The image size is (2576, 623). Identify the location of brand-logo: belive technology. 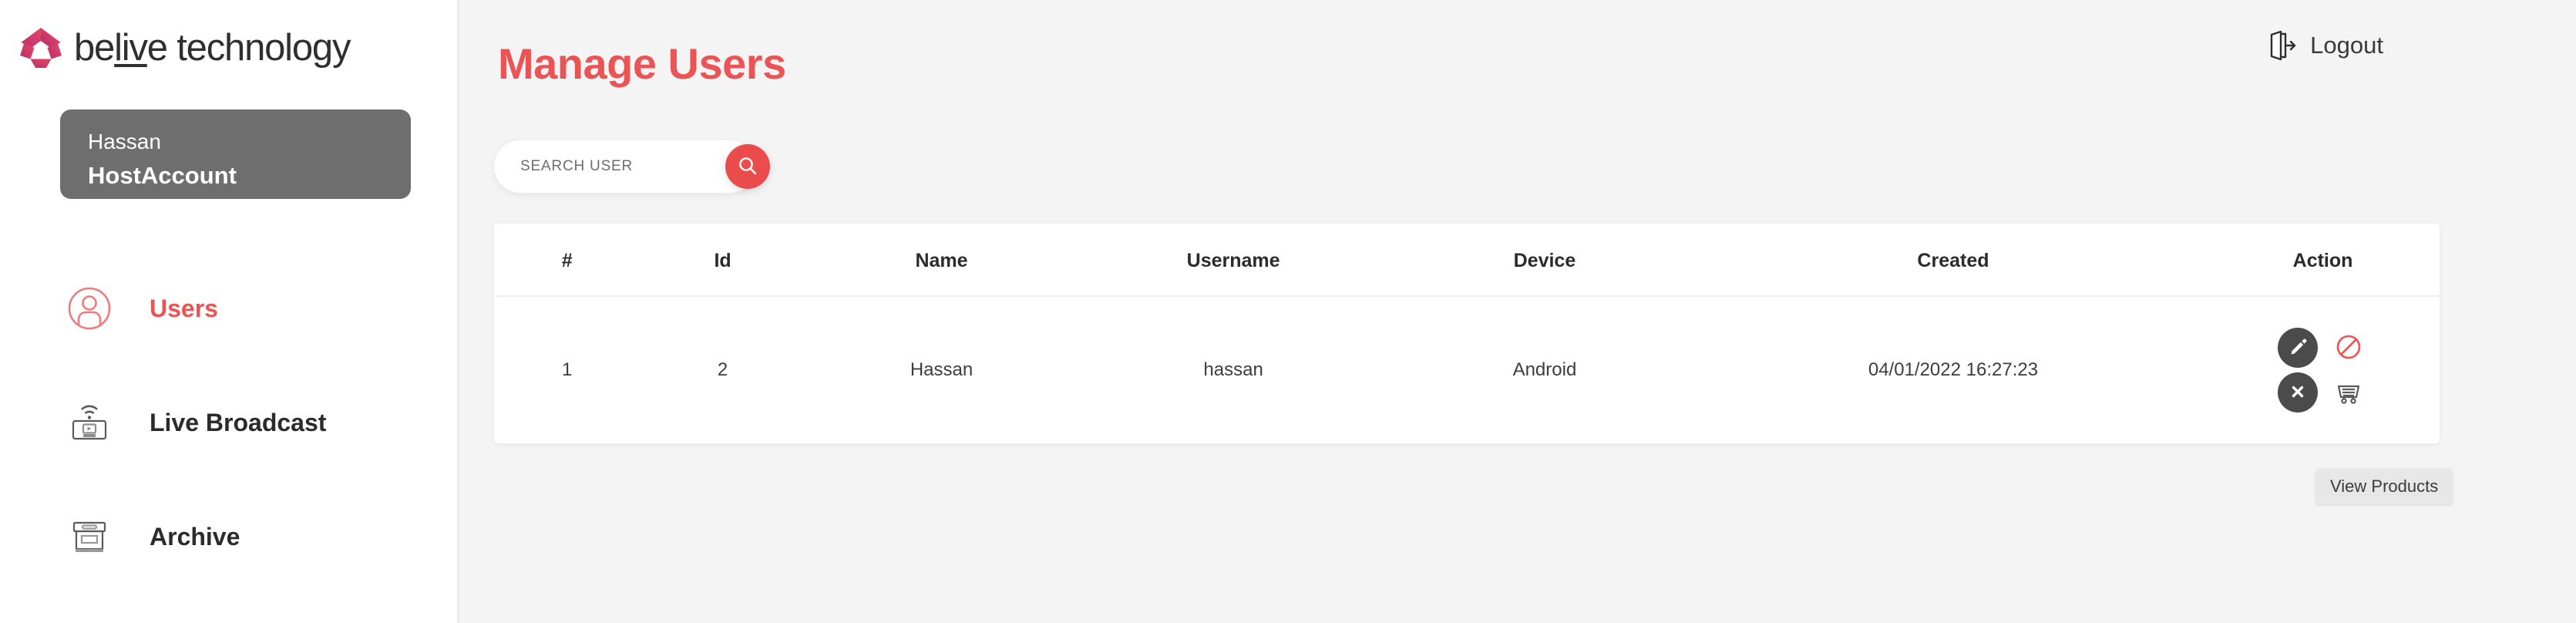
(228, 37).